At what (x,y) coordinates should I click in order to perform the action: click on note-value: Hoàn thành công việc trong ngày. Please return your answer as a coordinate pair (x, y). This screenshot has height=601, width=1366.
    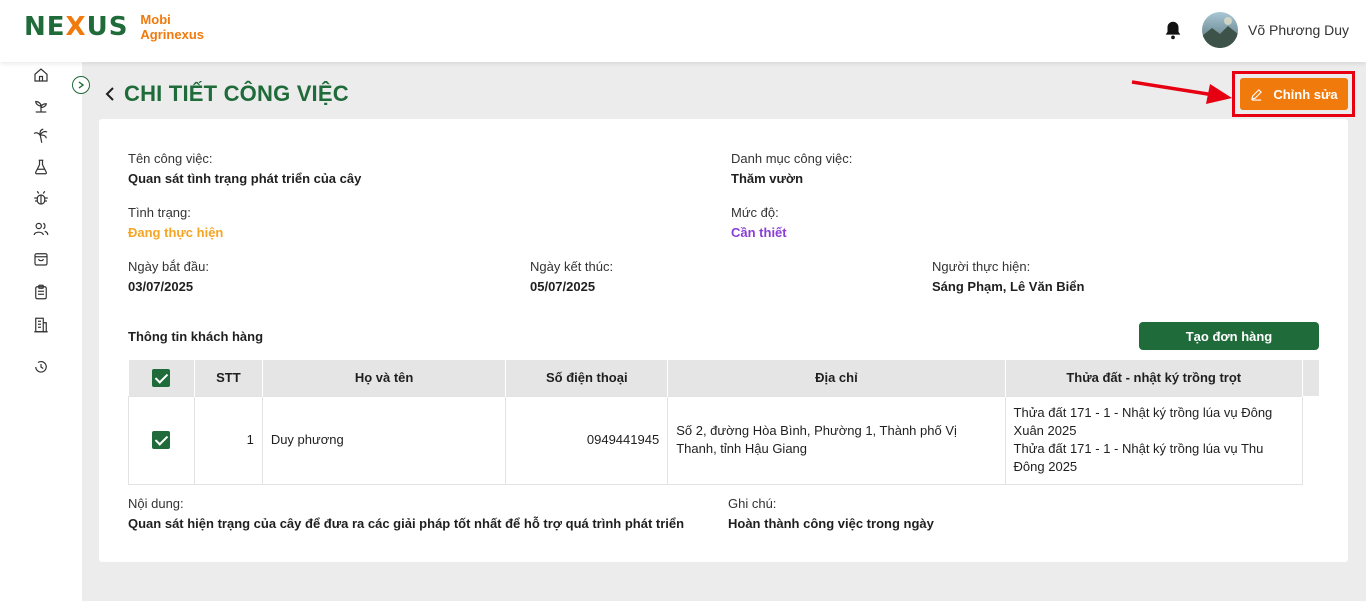
    Looking at the image, I should click on (831, 523).